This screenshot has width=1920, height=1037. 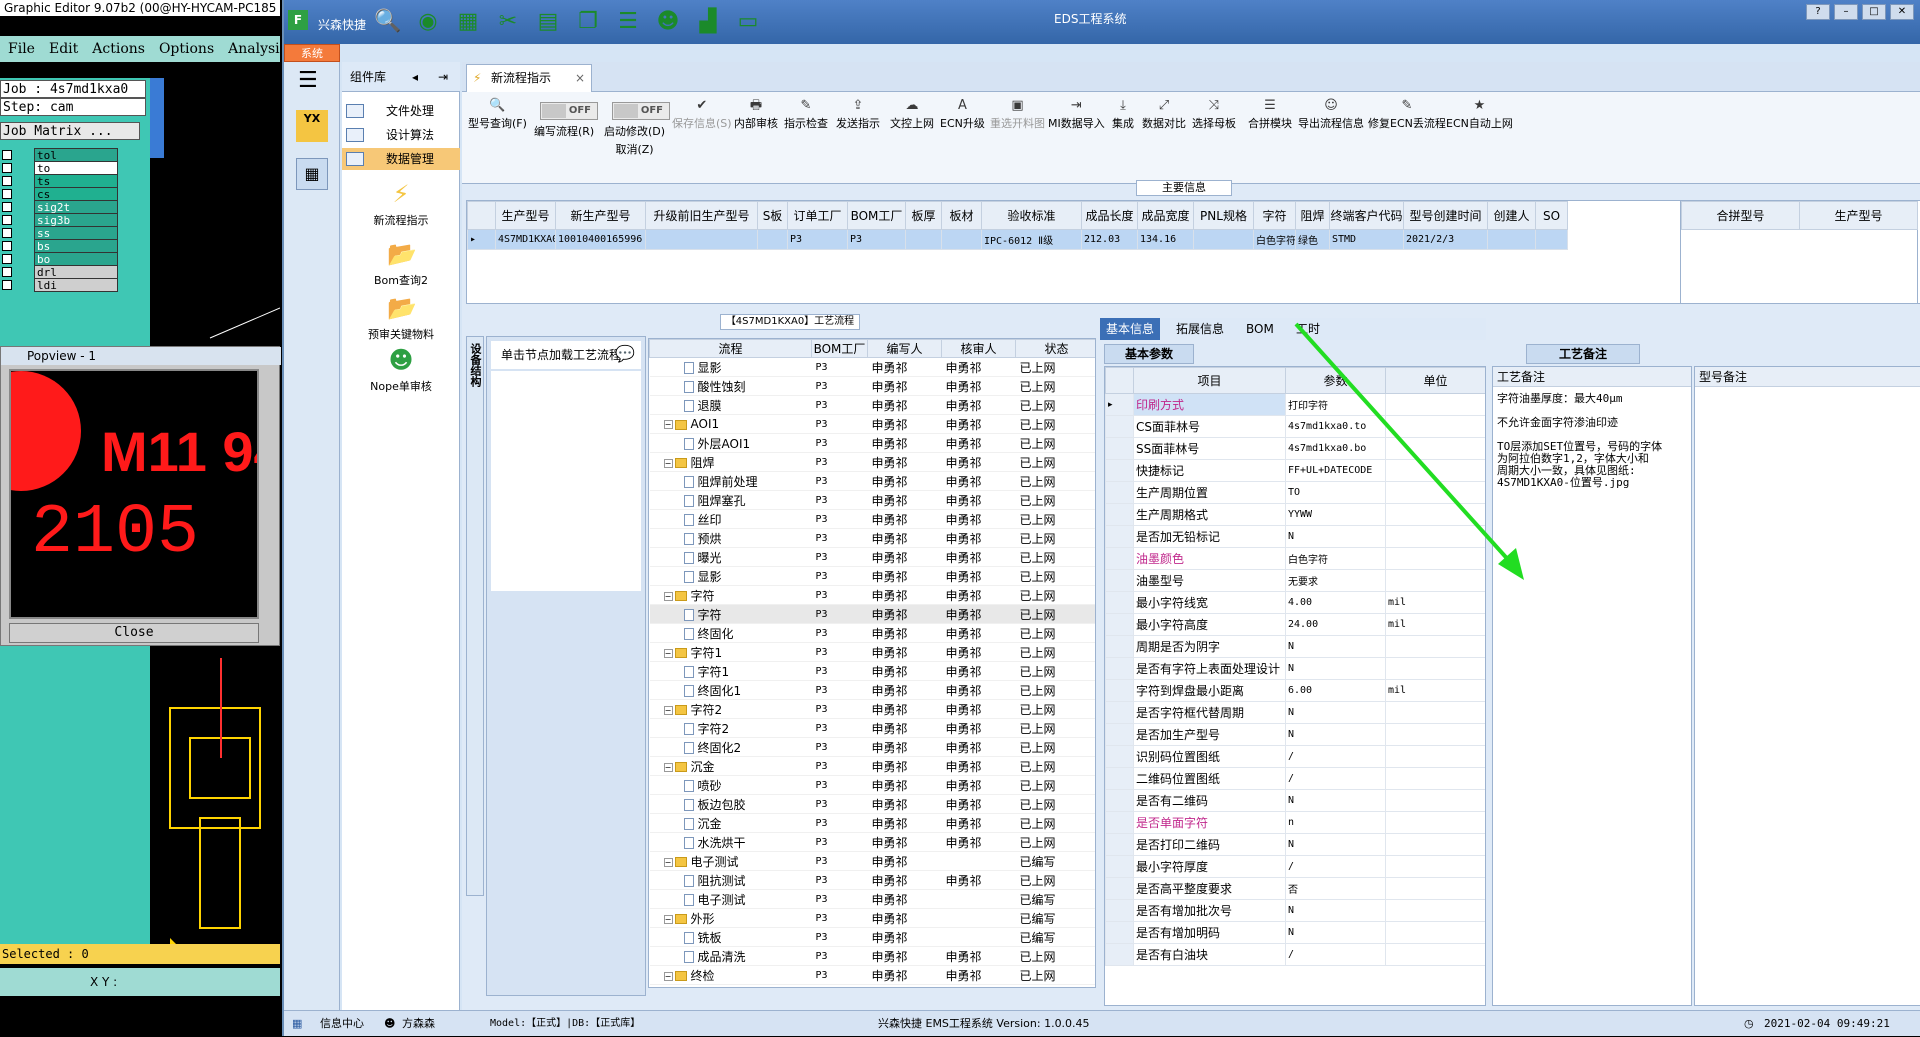 What do you see at coordinates (1295, 910) in the screenshot?
I see `table-row: 是否有增加批次号 N` at bounding box center [1295, 910].